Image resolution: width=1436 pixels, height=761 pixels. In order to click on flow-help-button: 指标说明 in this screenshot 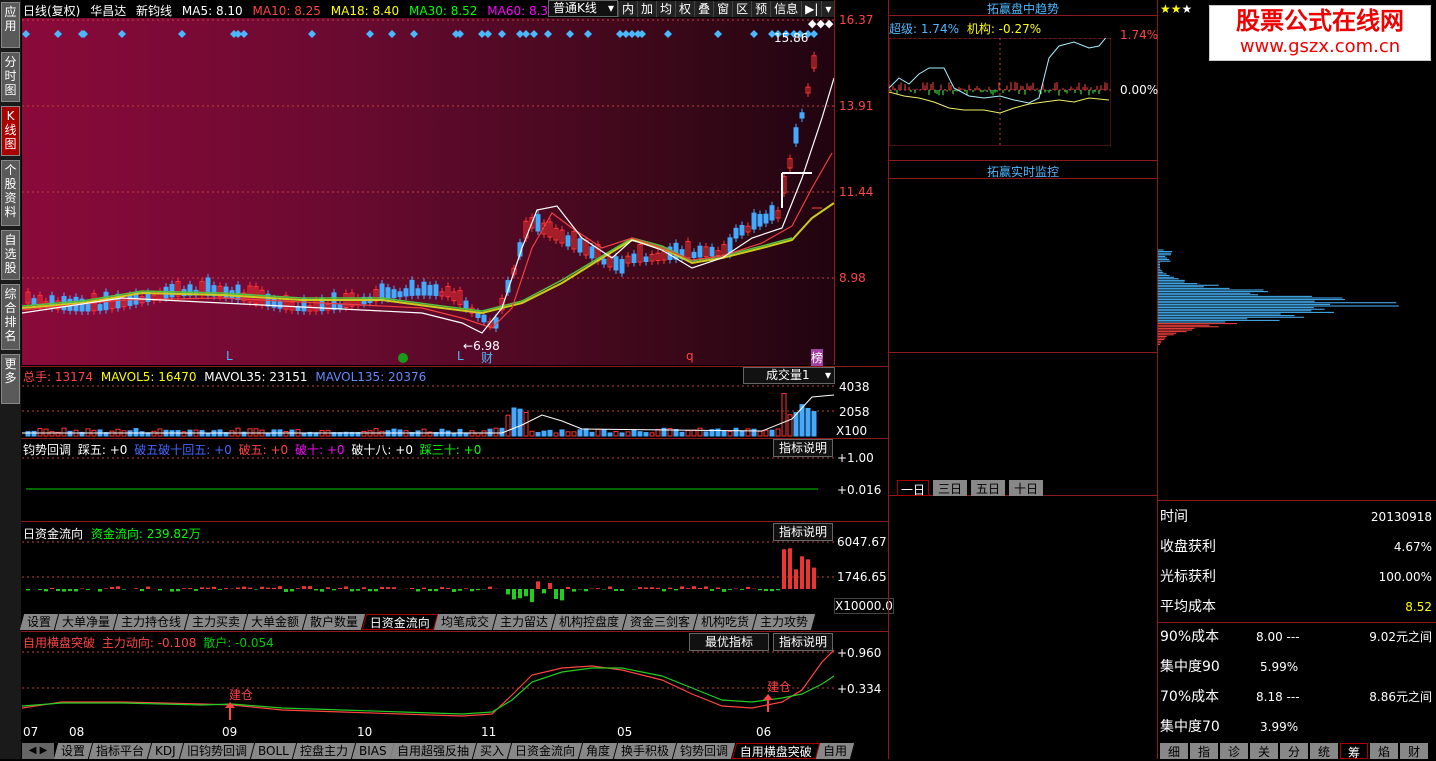, I will do `click(803, 532)`.